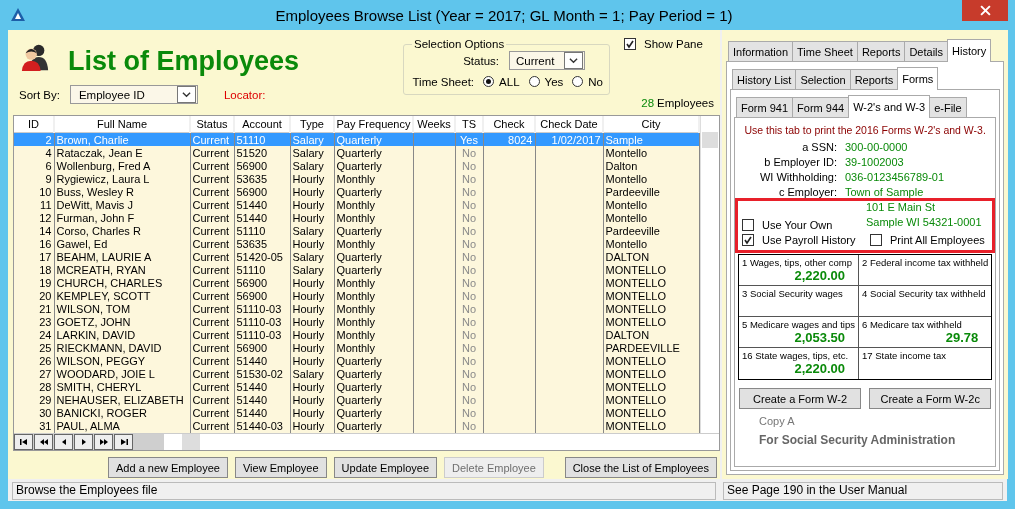  Describe the element at coordinates (640, 467) in the screenshot. I see `action-button: Close the List of Employees` at that location.